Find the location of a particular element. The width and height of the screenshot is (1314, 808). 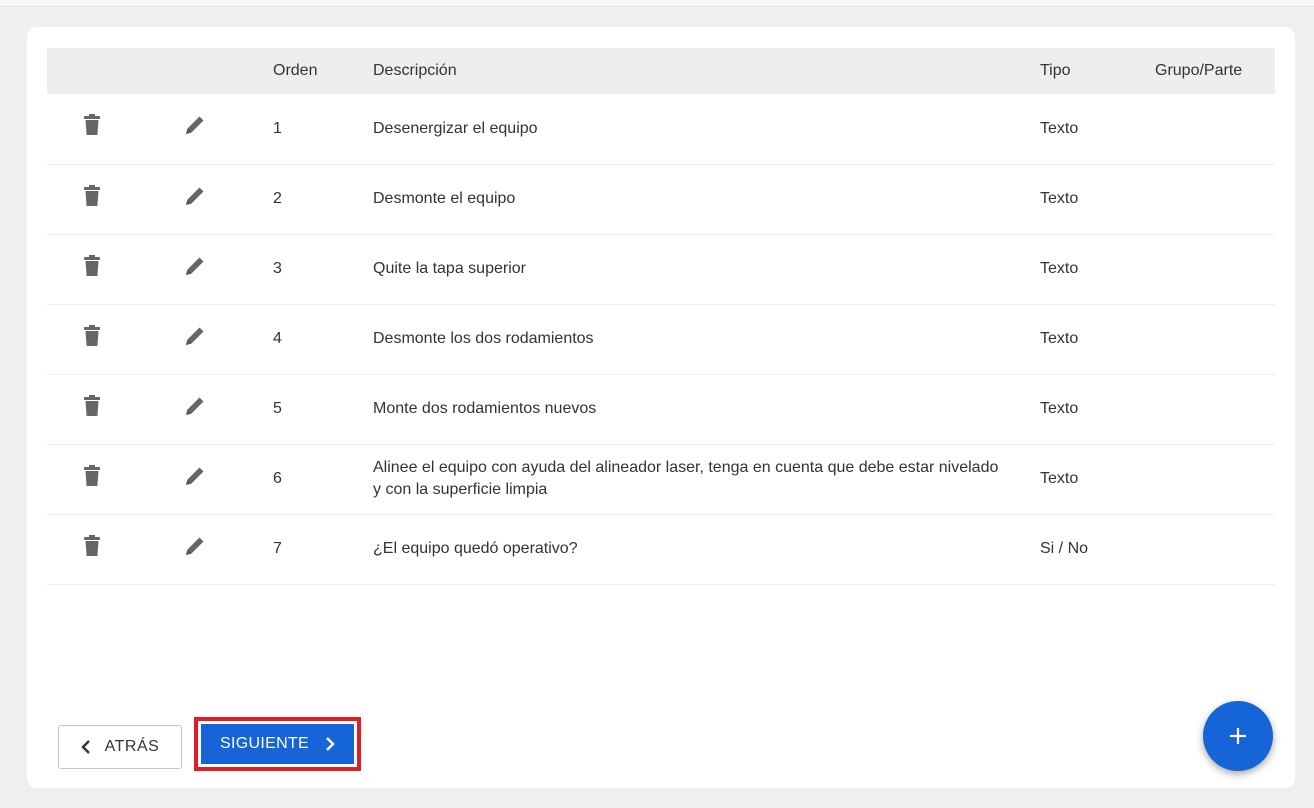

chevron-right-icon is located at coordinates (330, 744).